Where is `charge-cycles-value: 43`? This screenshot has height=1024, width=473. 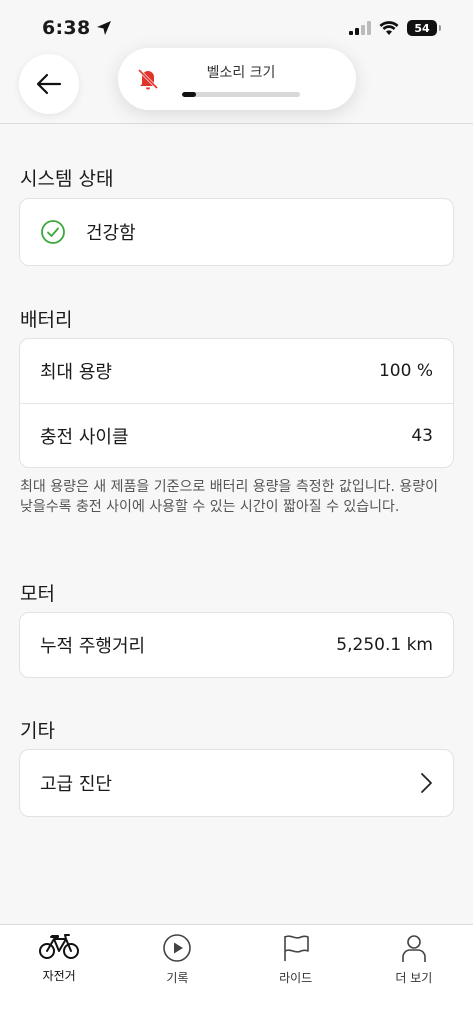 charge-cycles-value: 43 is located at coordinates (422, 435).